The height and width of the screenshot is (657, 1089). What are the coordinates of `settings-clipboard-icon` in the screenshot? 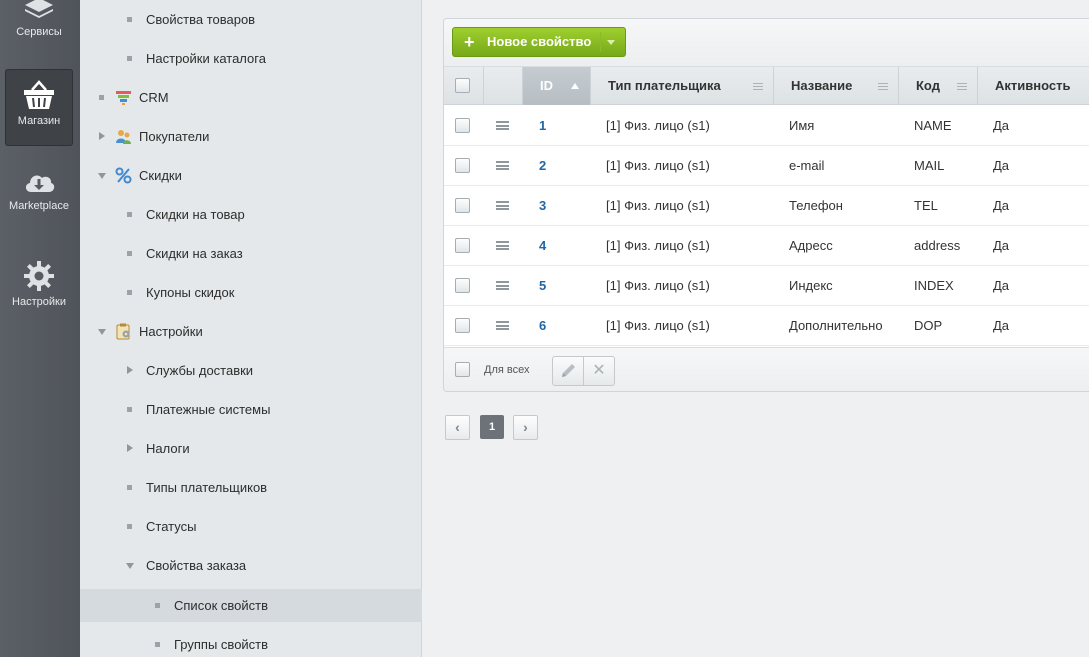 It's located at (123, 331).